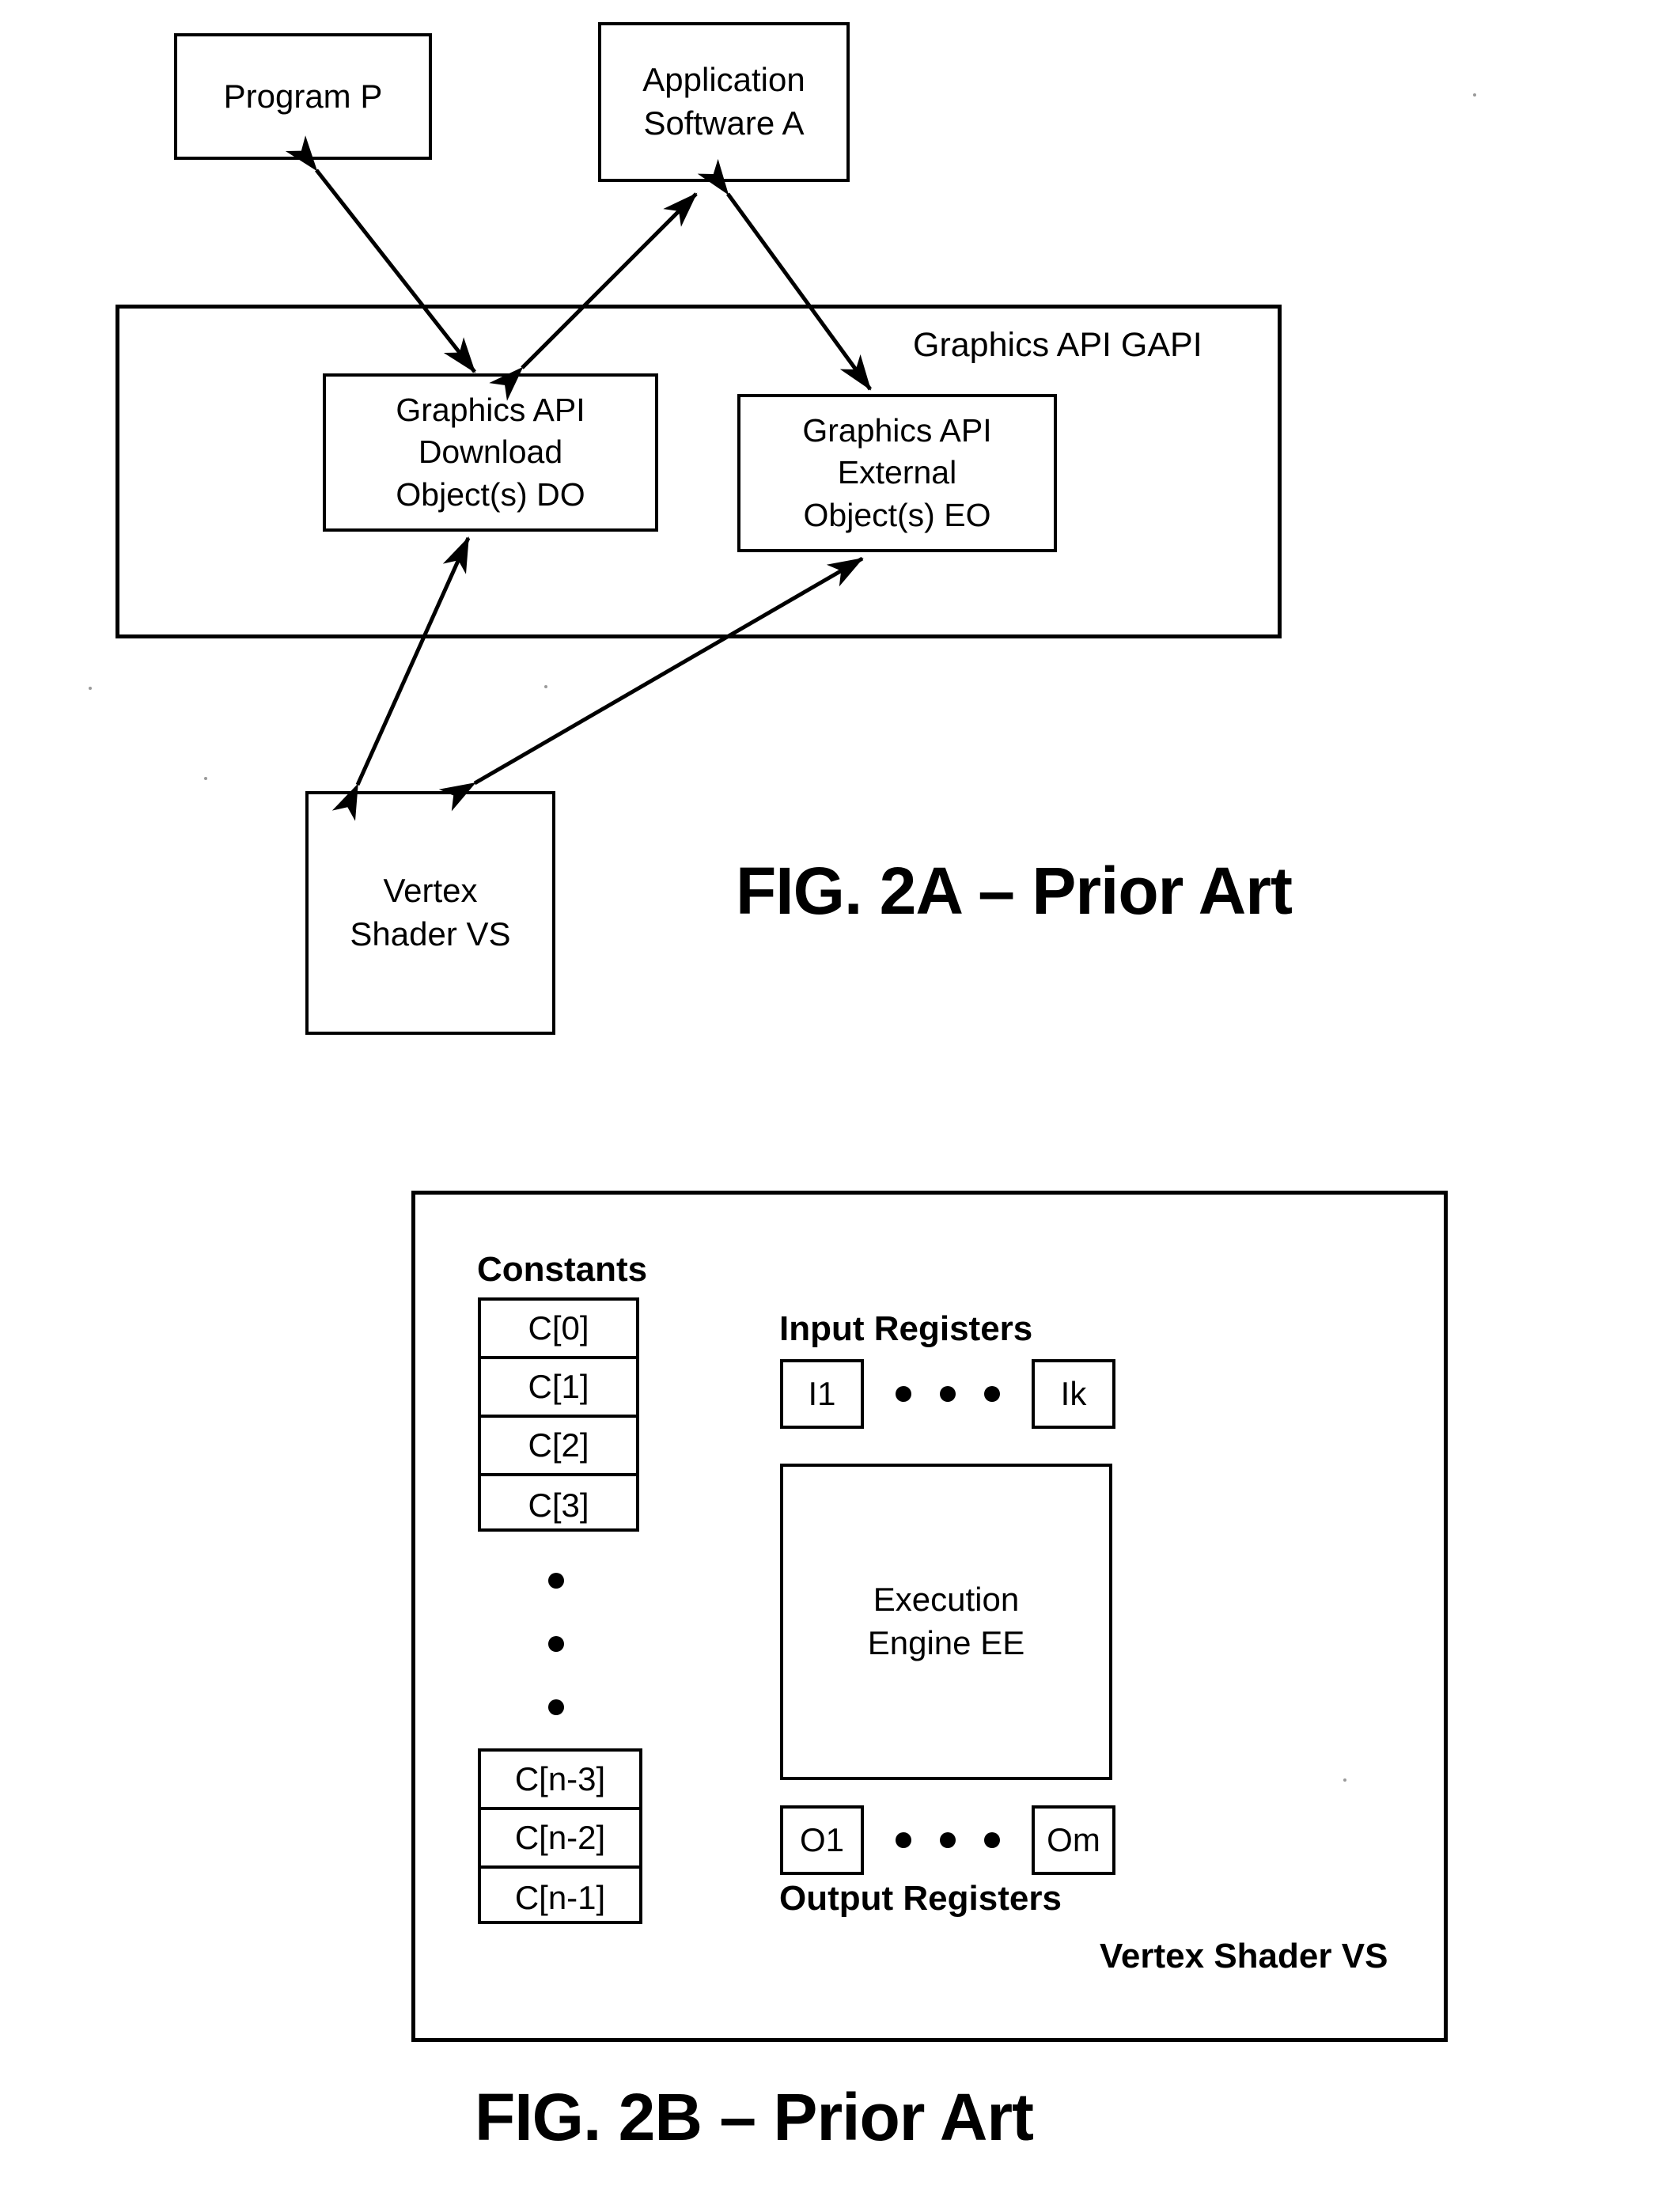 The width and height of the screenshot is (1655, 2212). What do you see at coordinates (430, 934) in the screenshot?
I see `vertex-shader-line2: Shader VS` at bounding box center [430, 934].